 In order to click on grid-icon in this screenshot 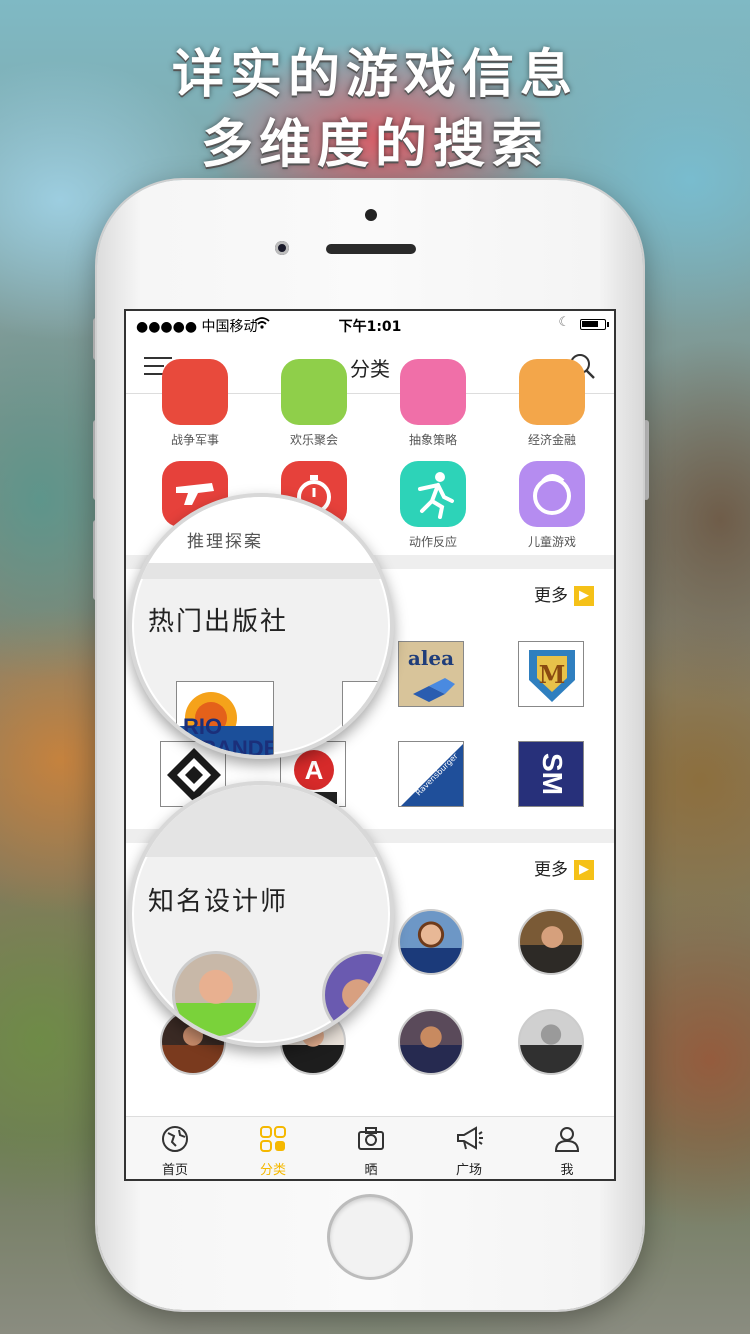, I will do `click(273, 1139)`.